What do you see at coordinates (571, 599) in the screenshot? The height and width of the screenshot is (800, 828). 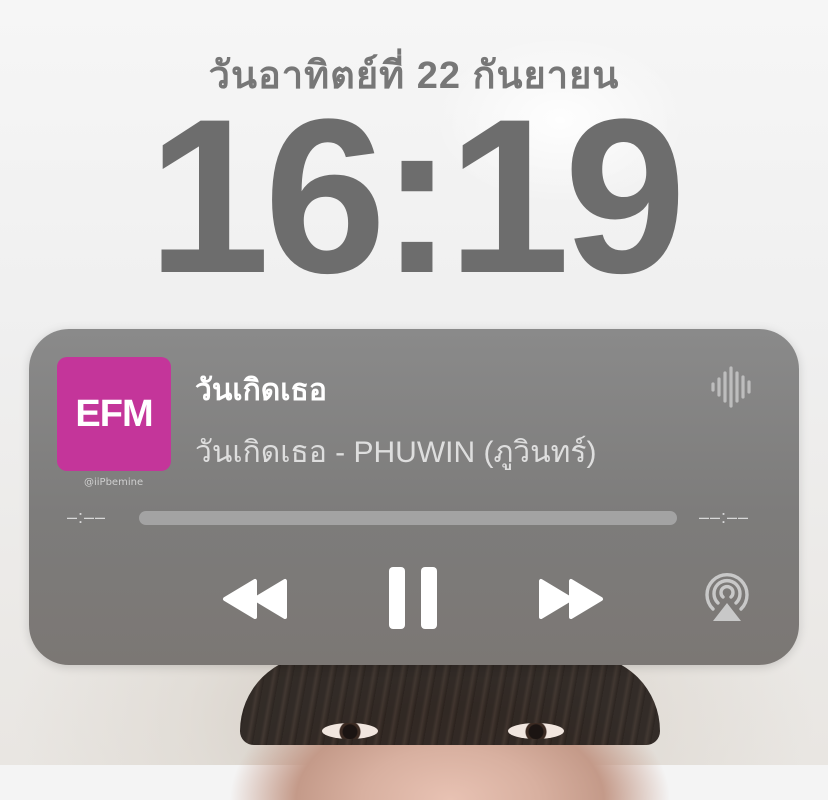 I see `fast-forward-icon` at bounding box center [571, 599].